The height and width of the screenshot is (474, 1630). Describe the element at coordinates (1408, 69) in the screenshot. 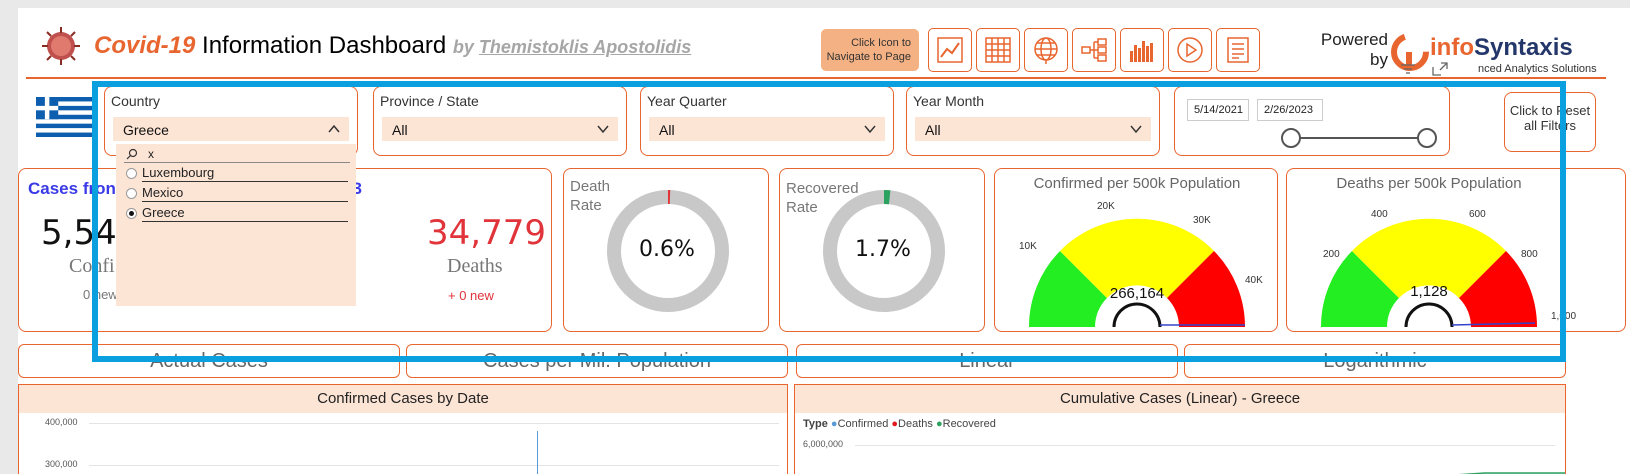

I see `filter-icon` at that location.